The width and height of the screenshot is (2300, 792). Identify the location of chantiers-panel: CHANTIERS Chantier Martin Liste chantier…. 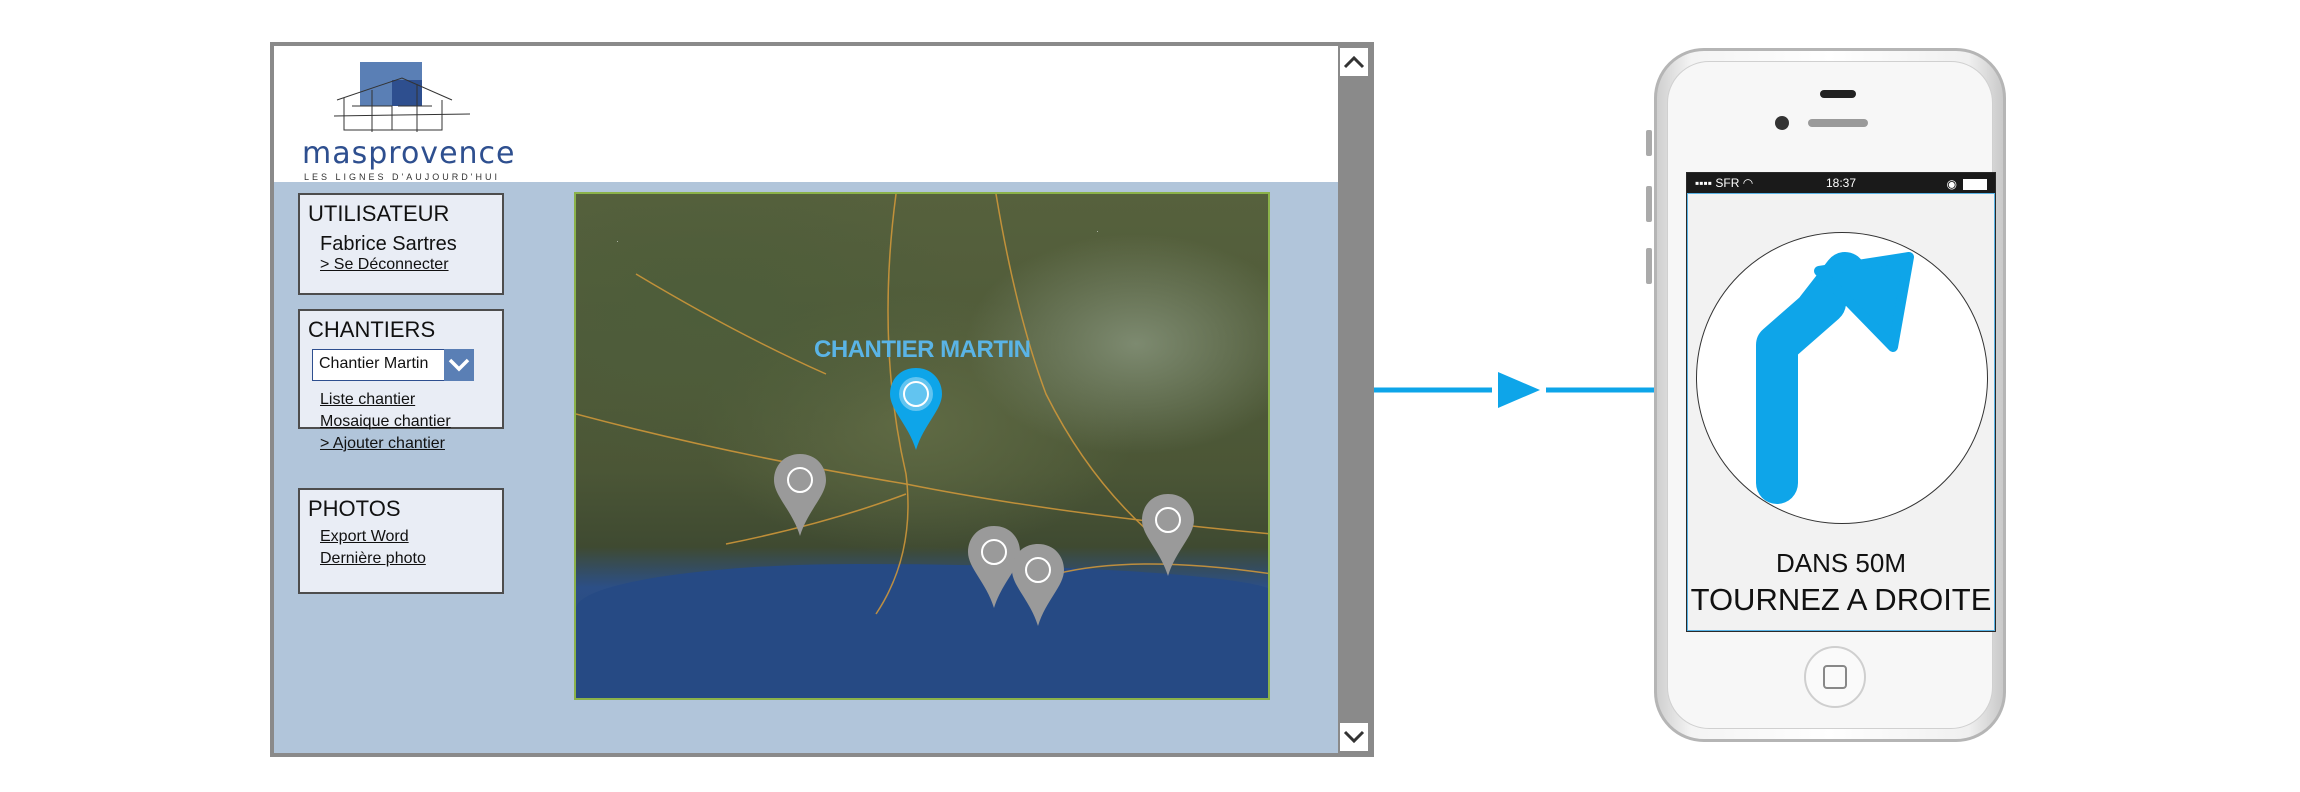
(401, 380).